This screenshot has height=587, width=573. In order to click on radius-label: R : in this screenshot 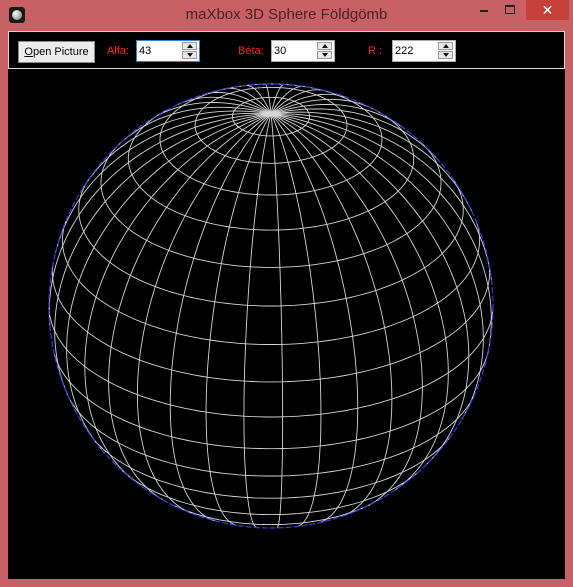, I will do `click(375, 51)`.